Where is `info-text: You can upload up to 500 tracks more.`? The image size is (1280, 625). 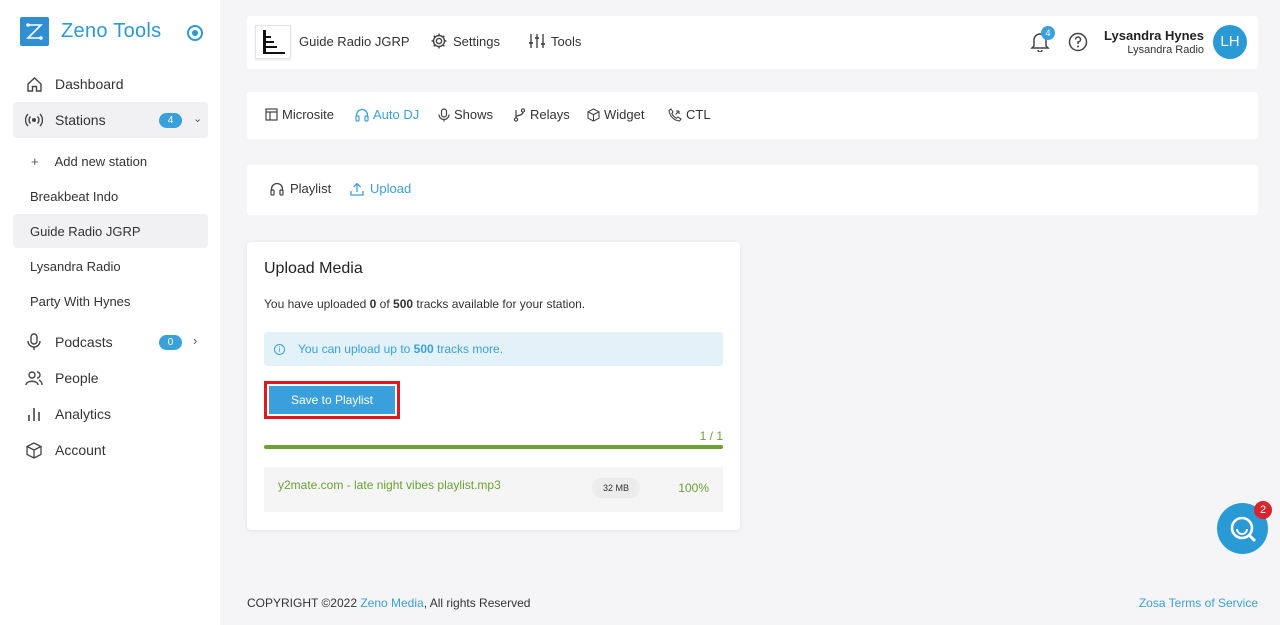 info-text: You can upload up to 500 tracks more. is located at coordinates (401, 349).